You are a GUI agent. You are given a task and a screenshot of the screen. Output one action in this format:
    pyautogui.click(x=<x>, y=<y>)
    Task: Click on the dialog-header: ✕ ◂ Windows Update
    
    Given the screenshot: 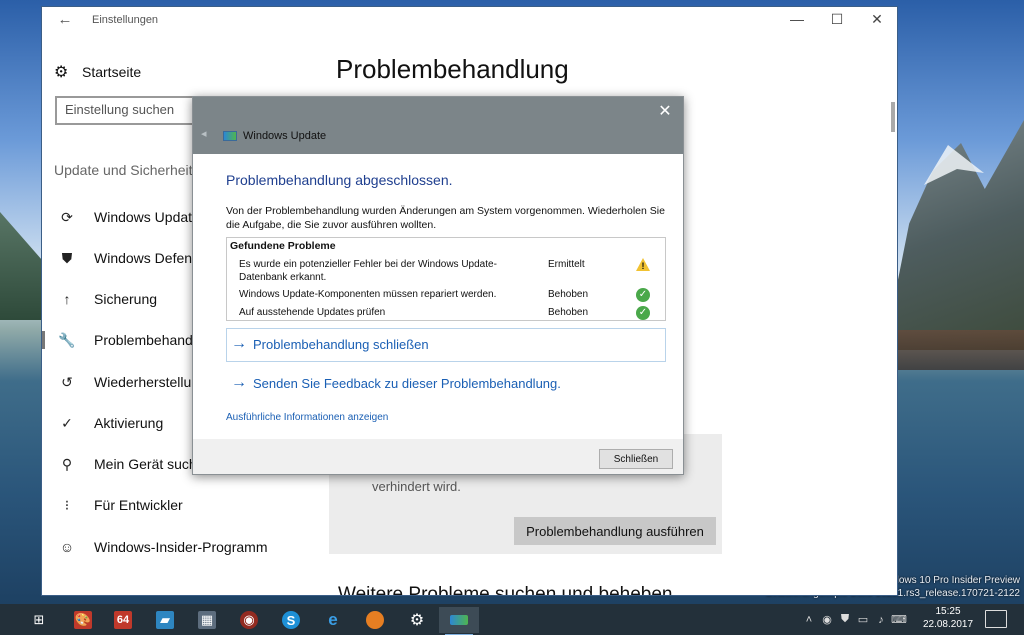 What is the action you would take?
    pyautogui.click(x=438, y=125)
    